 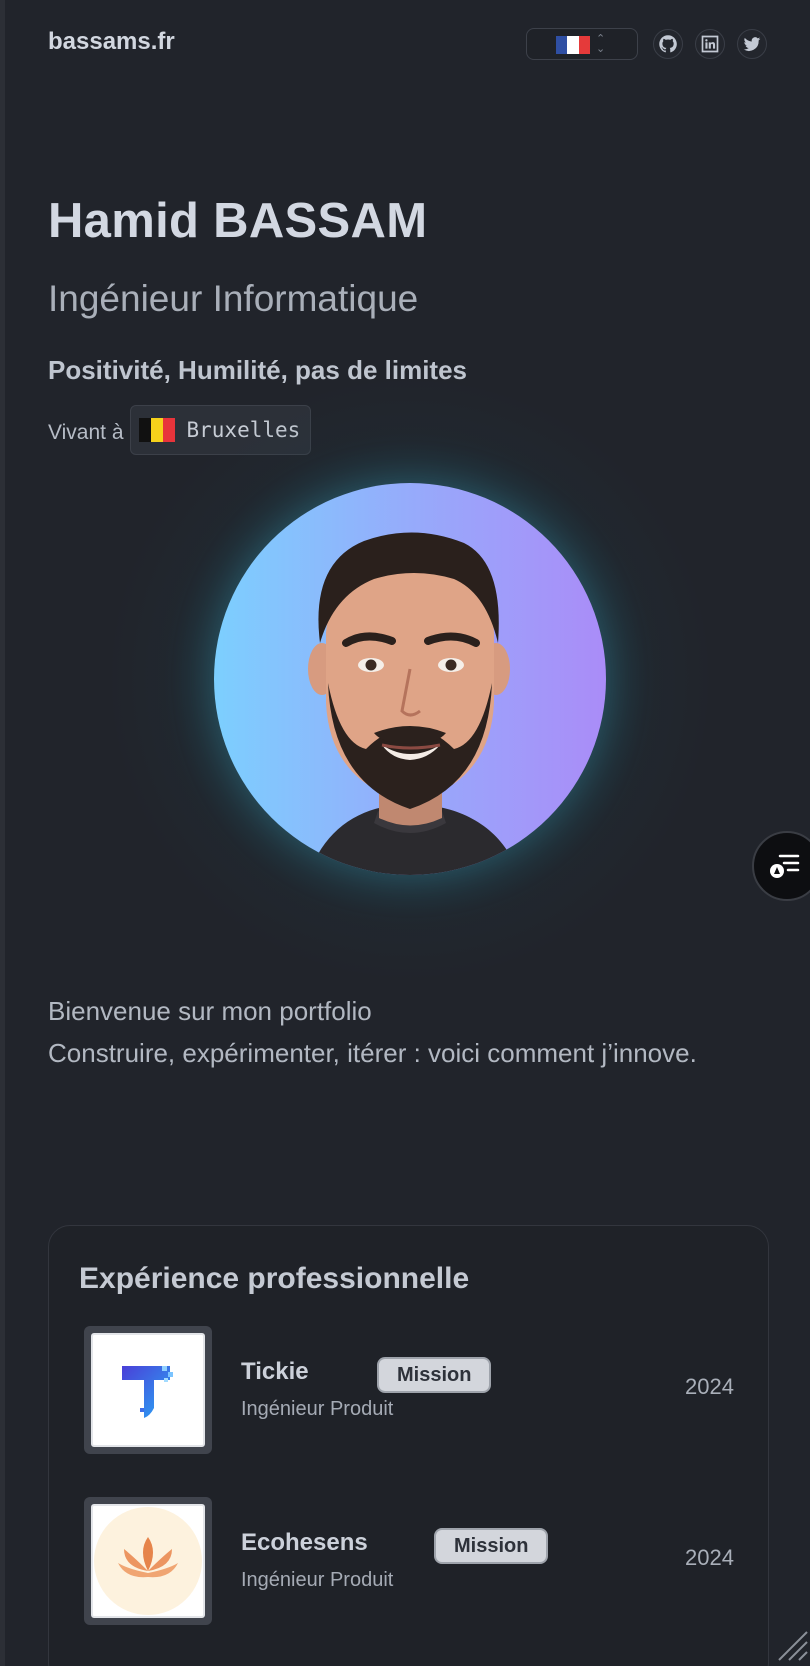 I want to click on twitter-icon, so click(x=752, y=44).